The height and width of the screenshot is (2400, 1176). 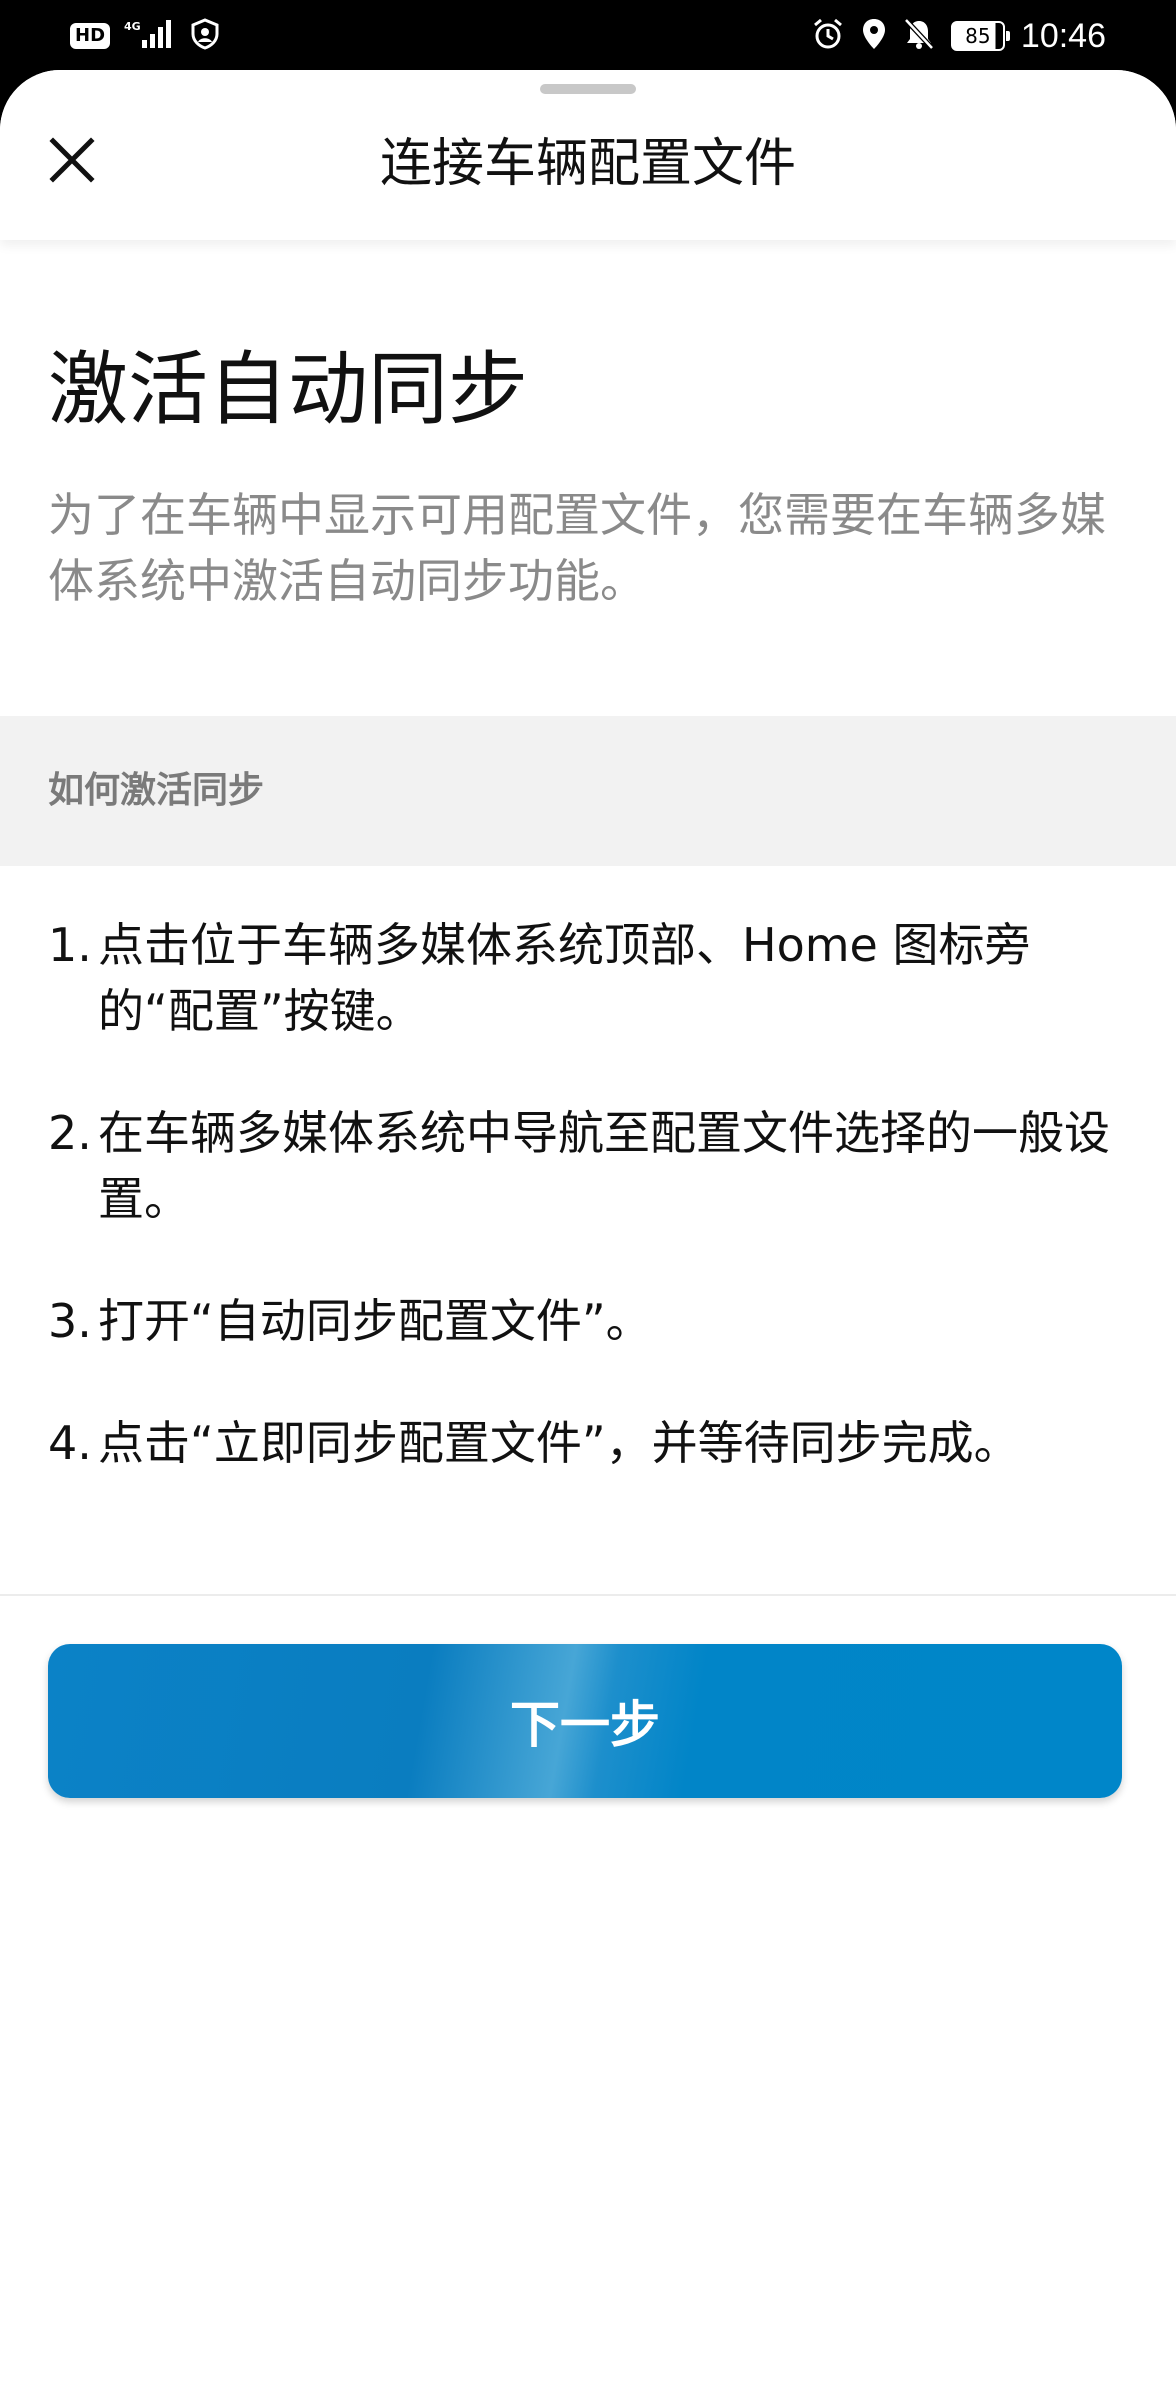 What do you see at coordinates (919, 36) in the screenshot?
I see `mute-bell-icon` at bounding box center [919, 36].